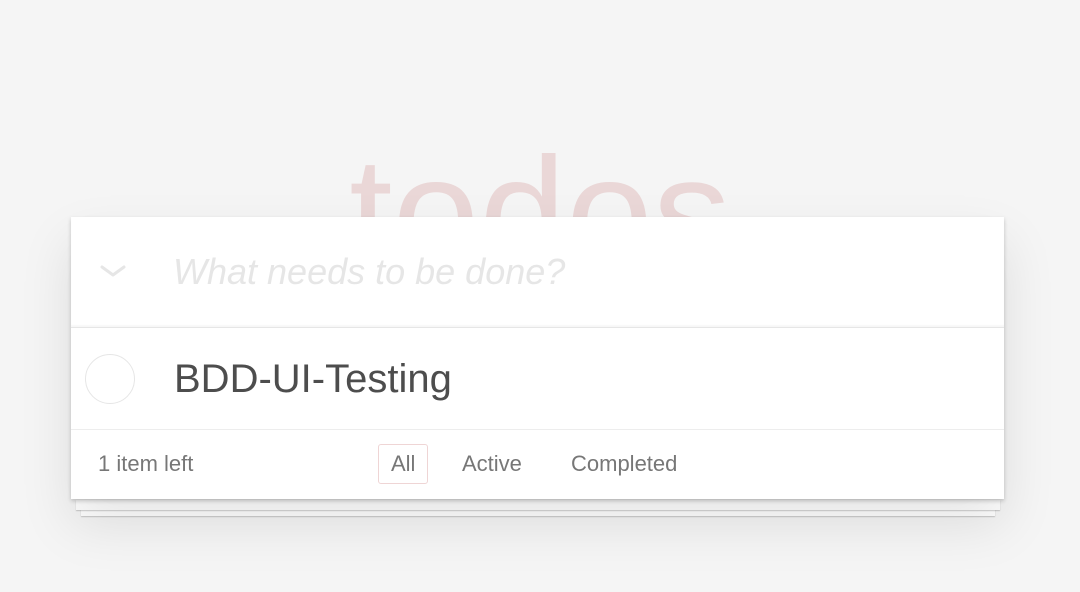 The height and width of the screenshot is (592, 1080). I want to click on todo-complete-checkbox, so click(110, 379).